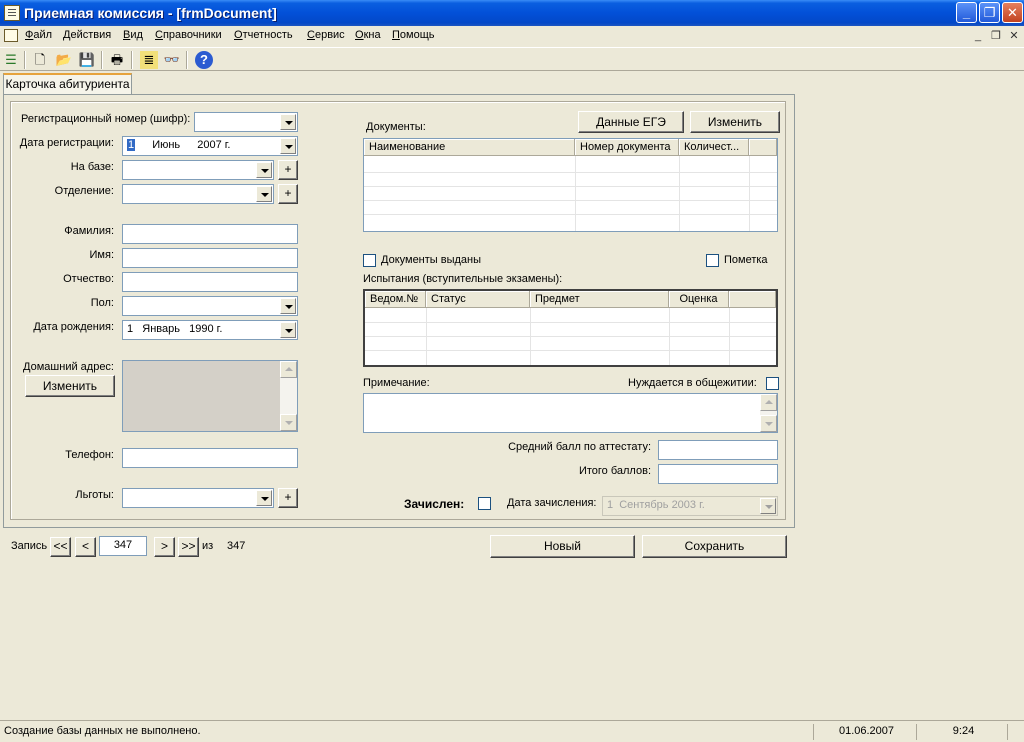  Describe the element at coordinates (198, 170) in the screenshot. I see `base-combo` at that location.